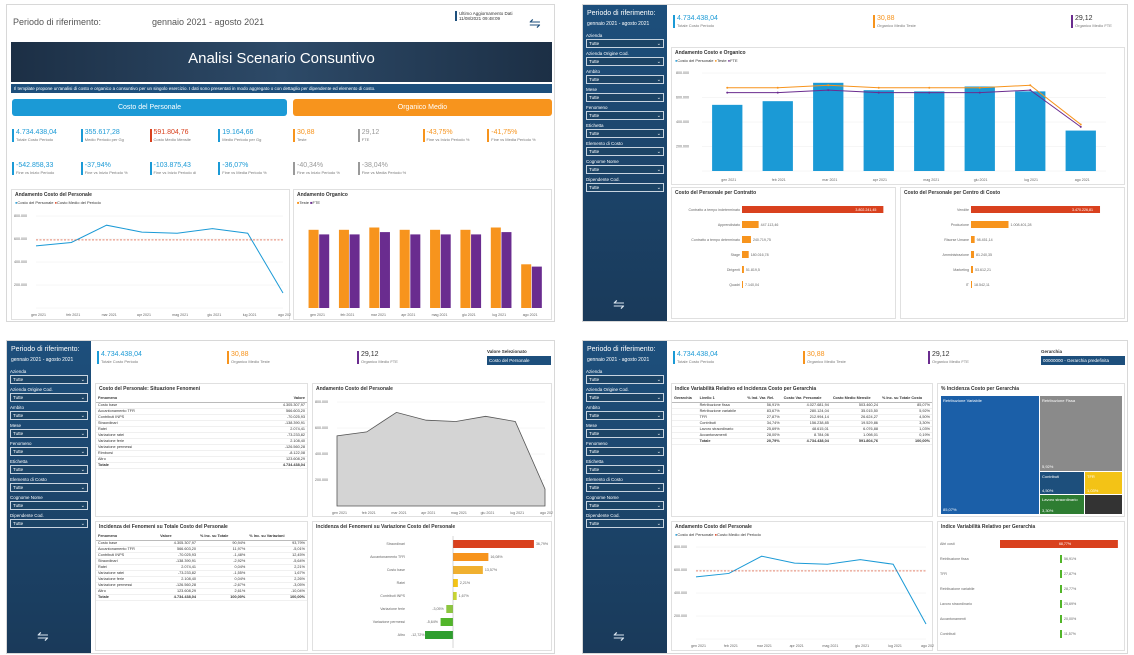 Image resolution: width=1134 pixels, height=655 pixels. I want to click on kpi-teste-value: 30,88, so click(240, 354).